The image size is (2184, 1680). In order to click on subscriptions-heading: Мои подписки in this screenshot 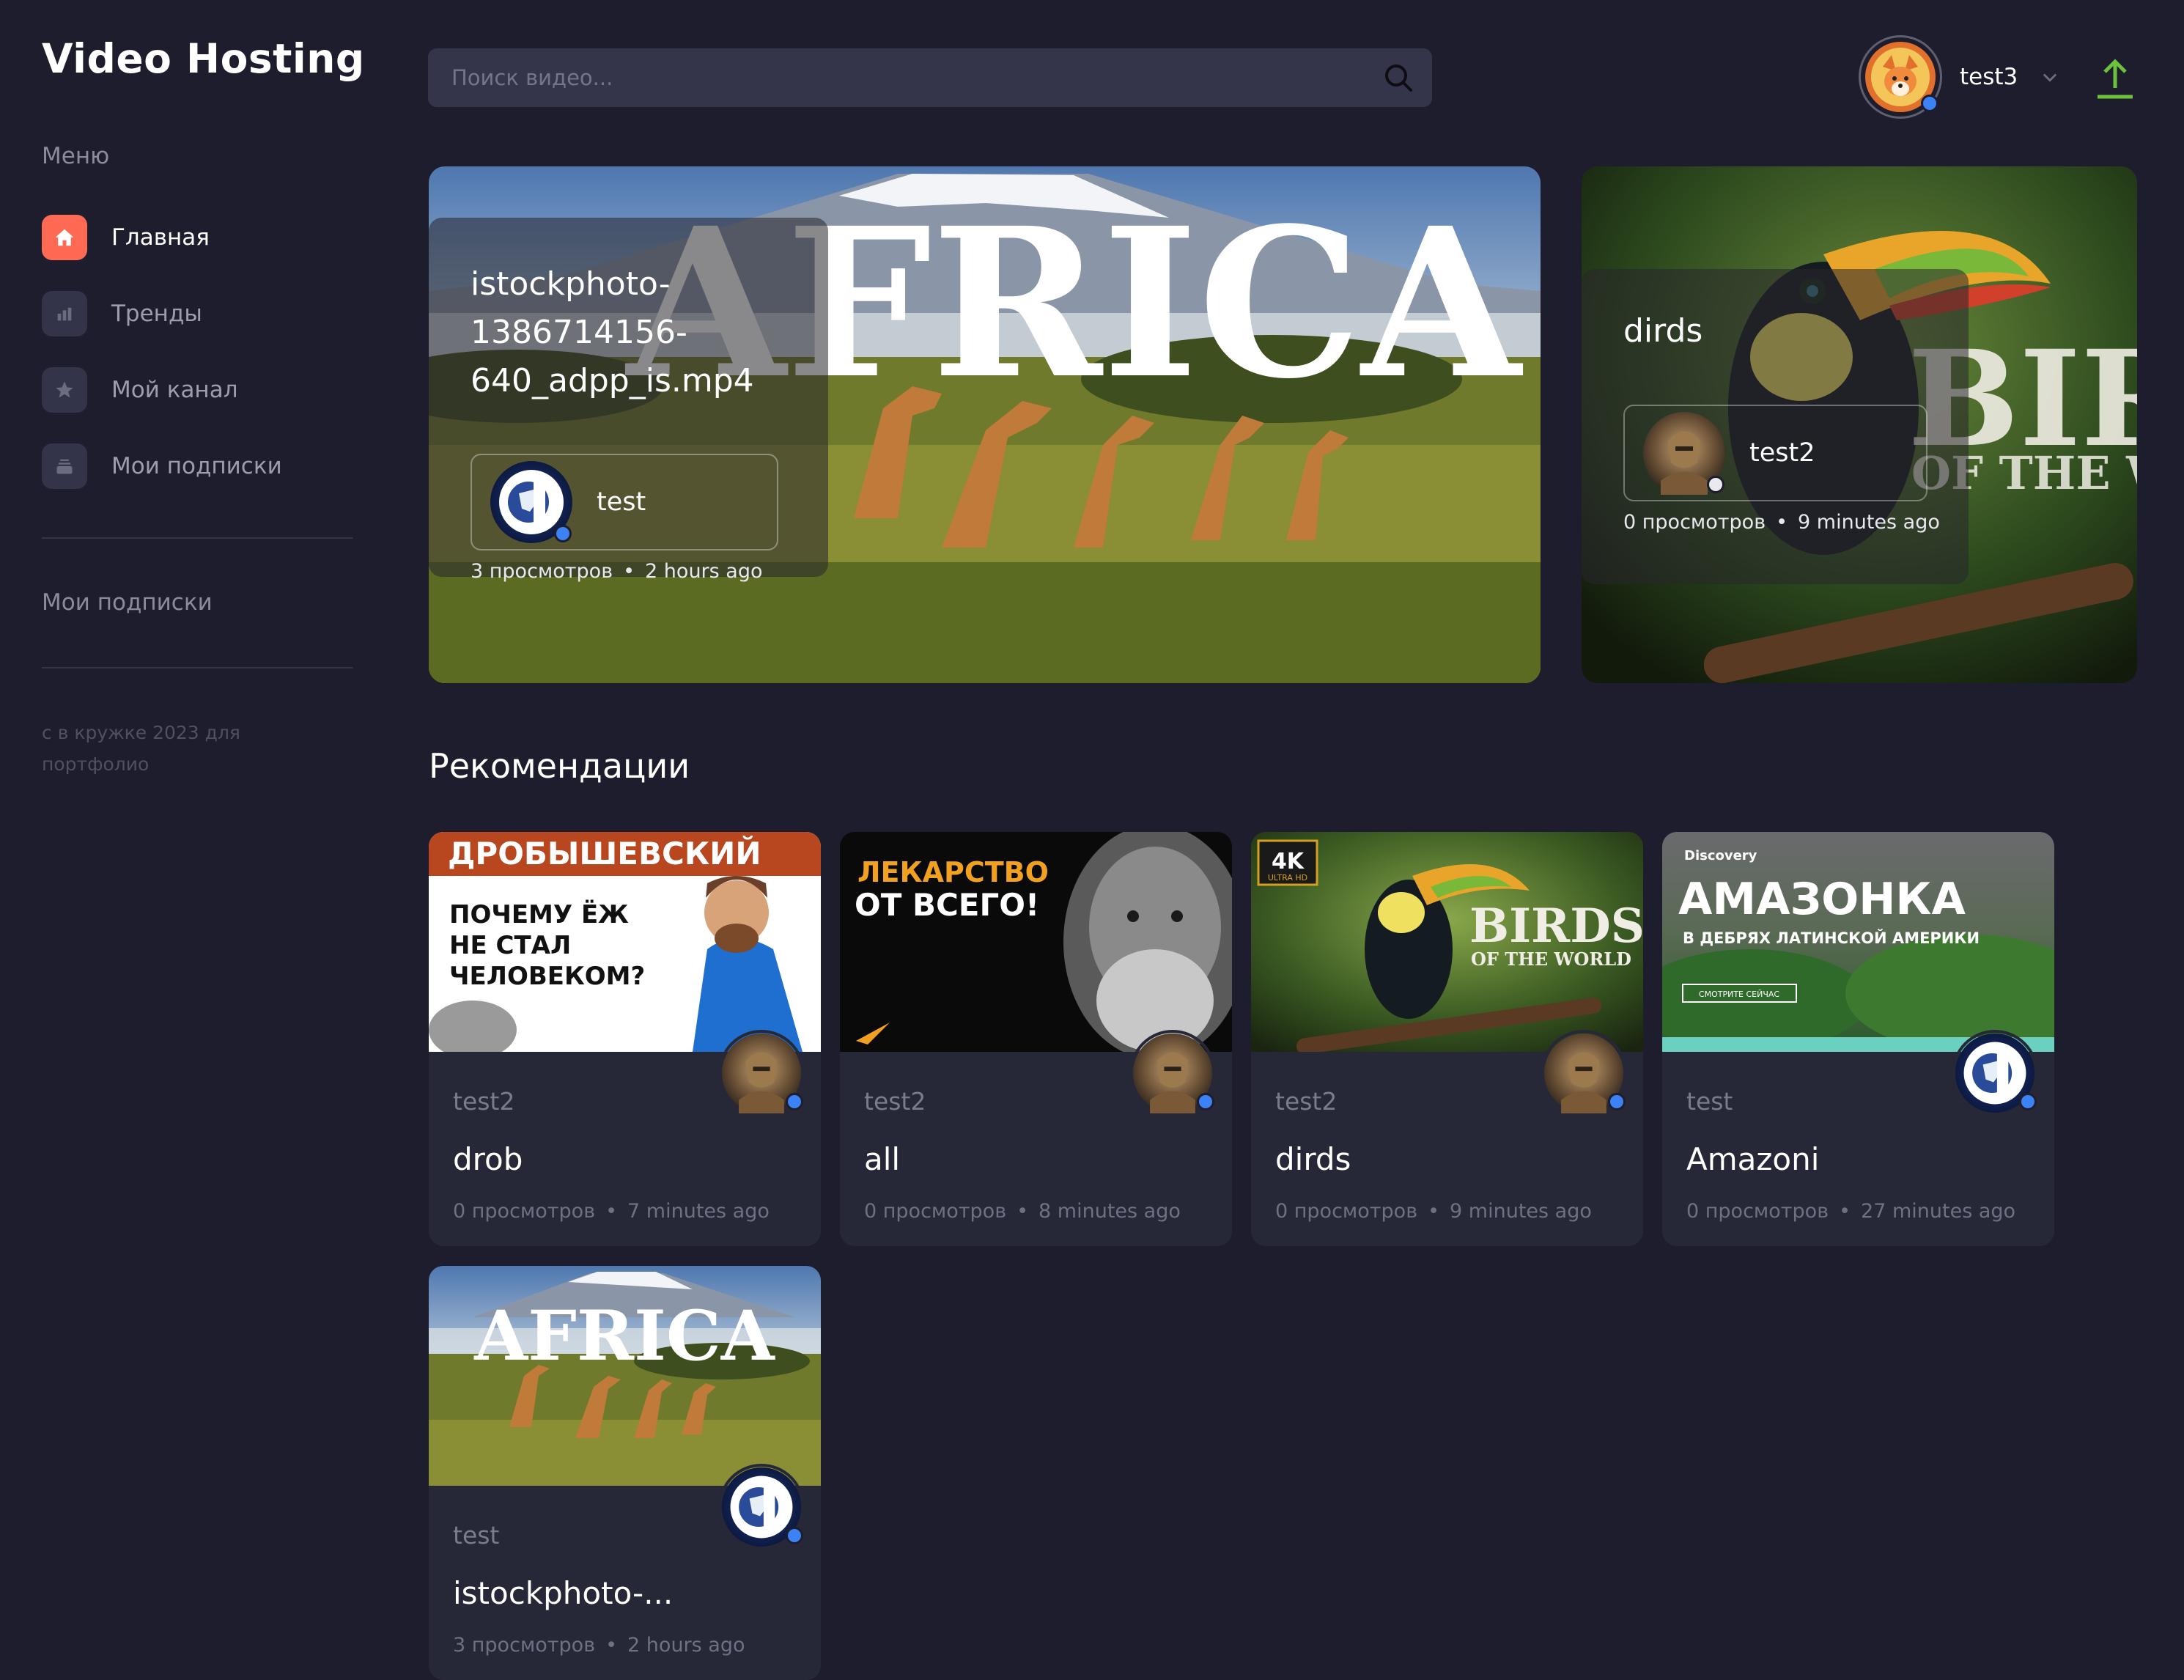, I will do `click(128, 602)`.